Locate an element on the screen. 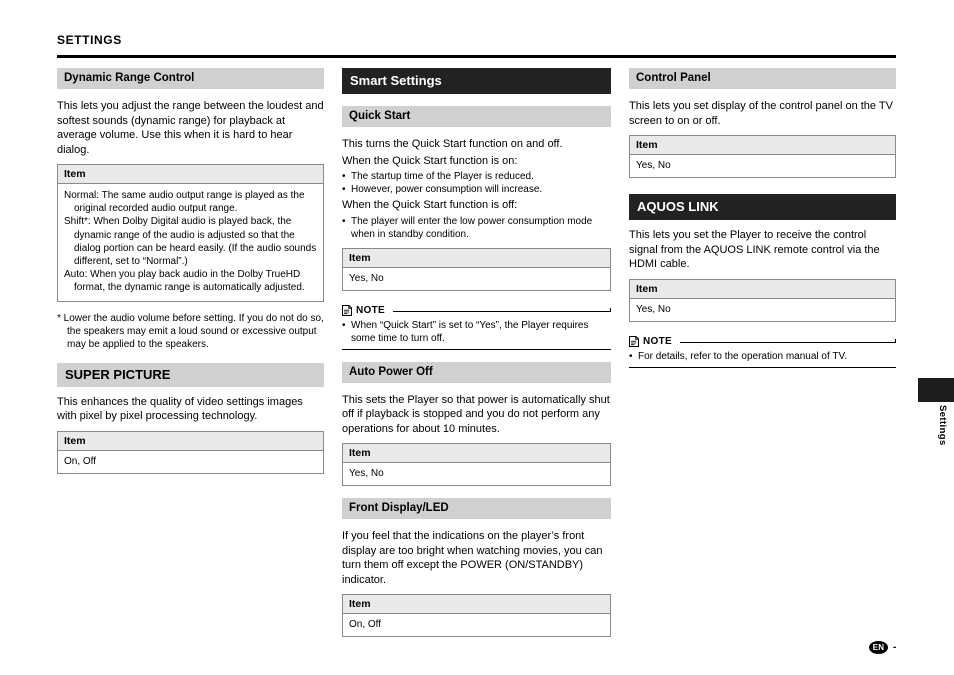  subsection-line-on: When the Quick Start function is on: is located at coordinates (430, 160).